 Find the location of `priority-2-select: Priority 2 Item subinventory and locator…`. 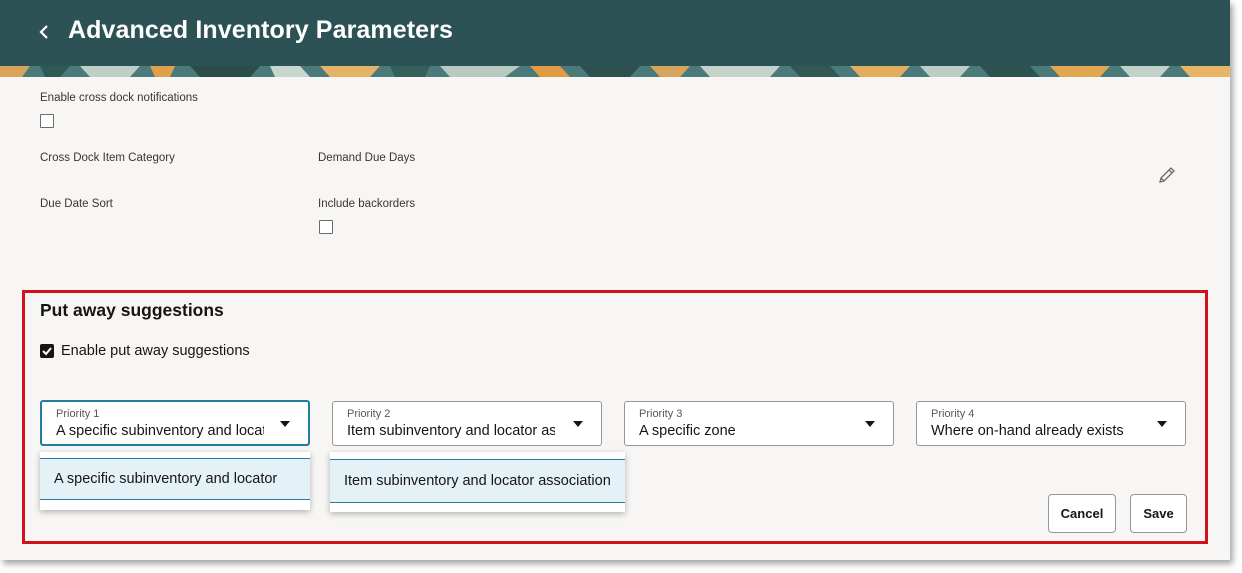

priority-2-select: Priority 2 Item subinventory and locator… is located at coordinates (467, 423).